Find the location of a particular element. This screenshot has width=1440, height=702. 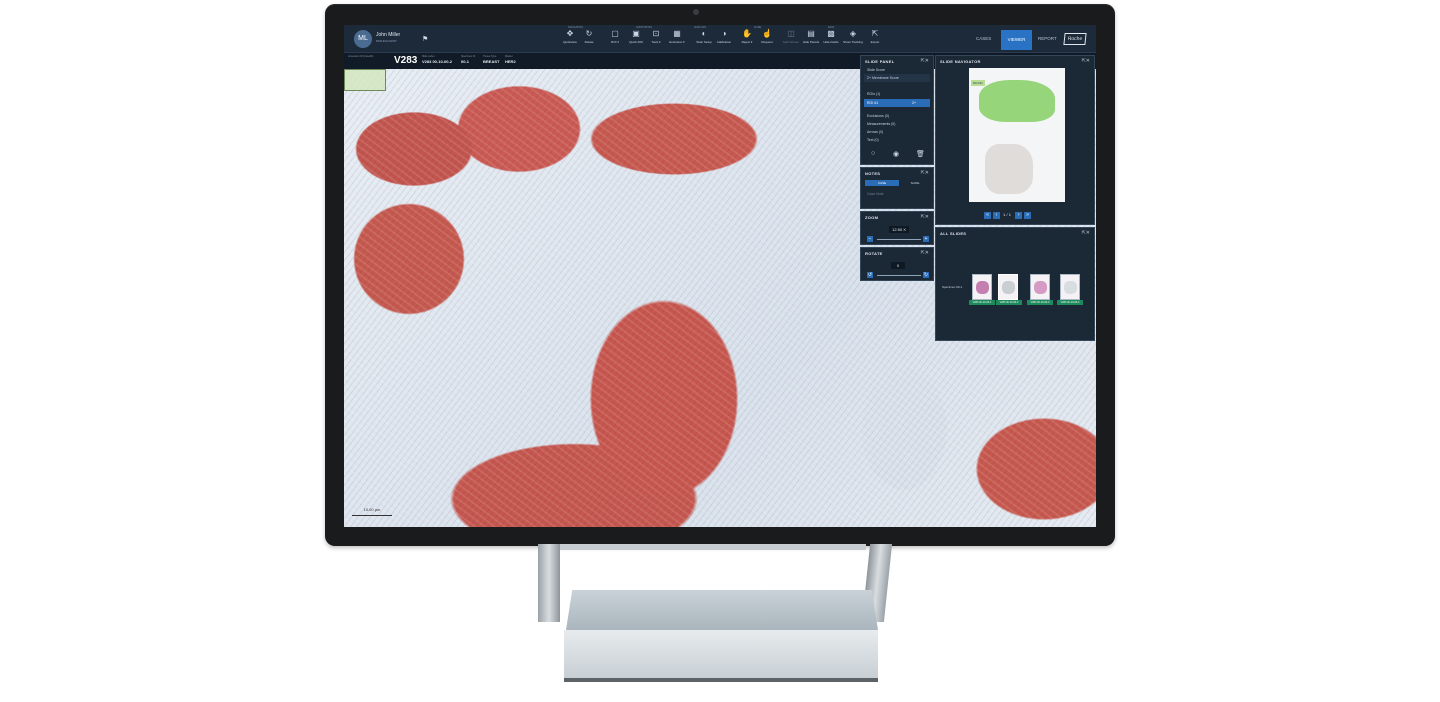

next-page-button: › is located at coordinates (1019, 215).